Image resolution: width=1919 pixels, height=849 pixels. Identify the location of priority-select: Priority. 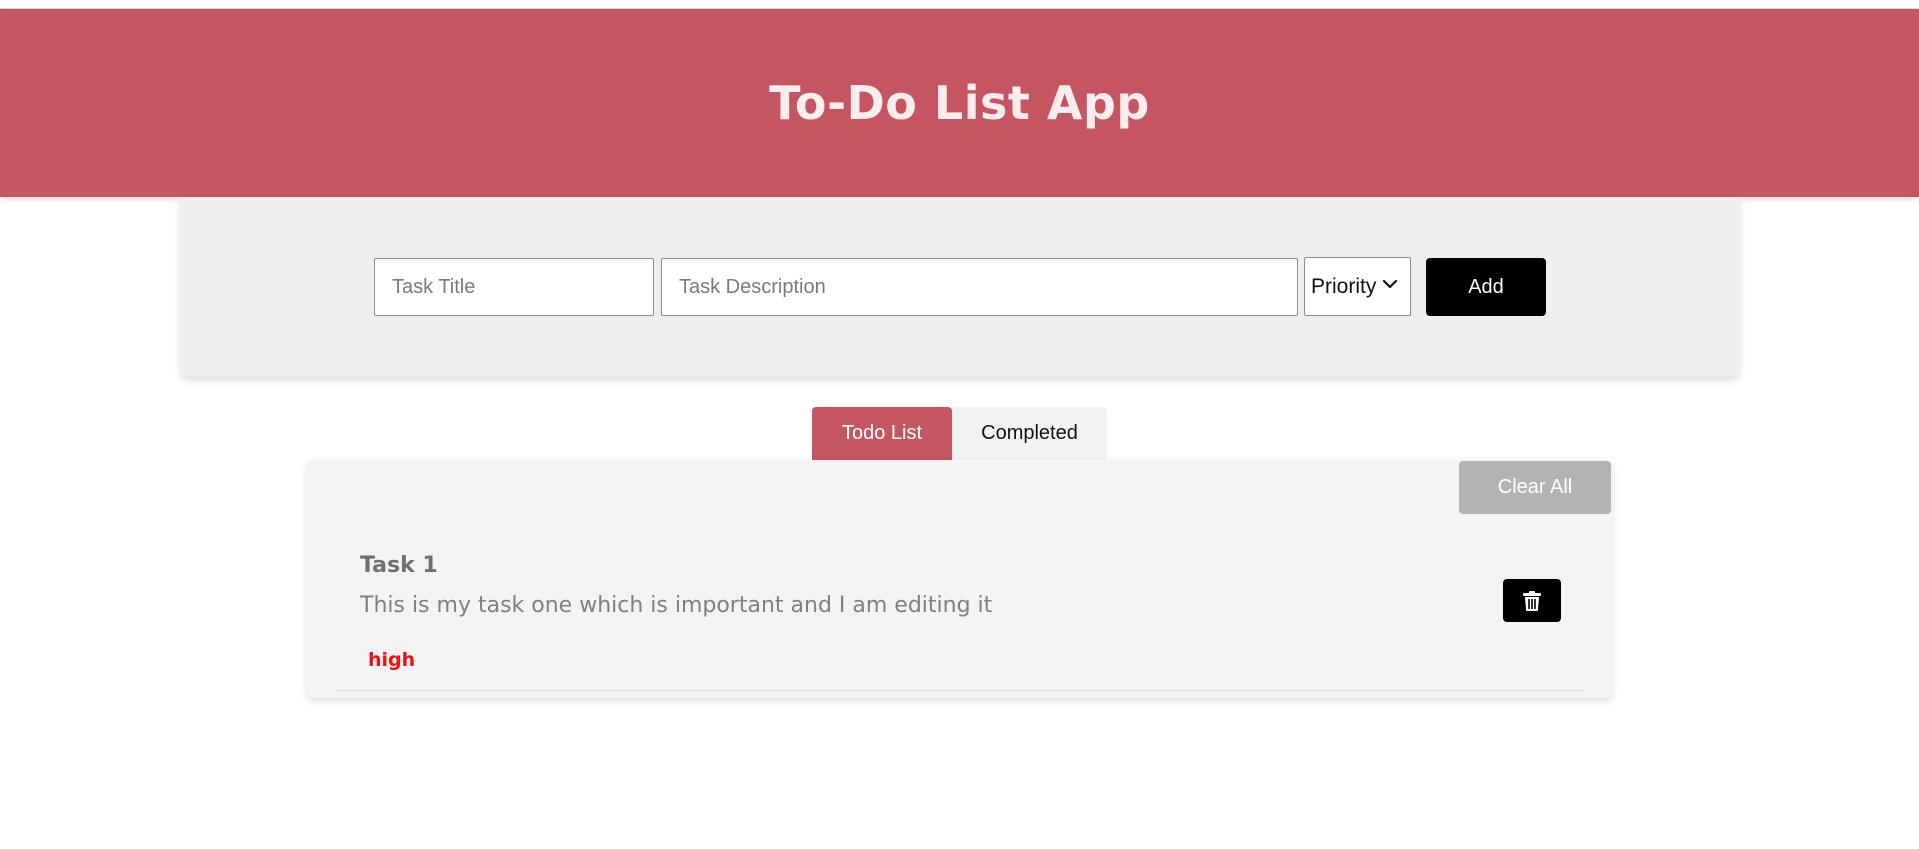
(1357, 286).